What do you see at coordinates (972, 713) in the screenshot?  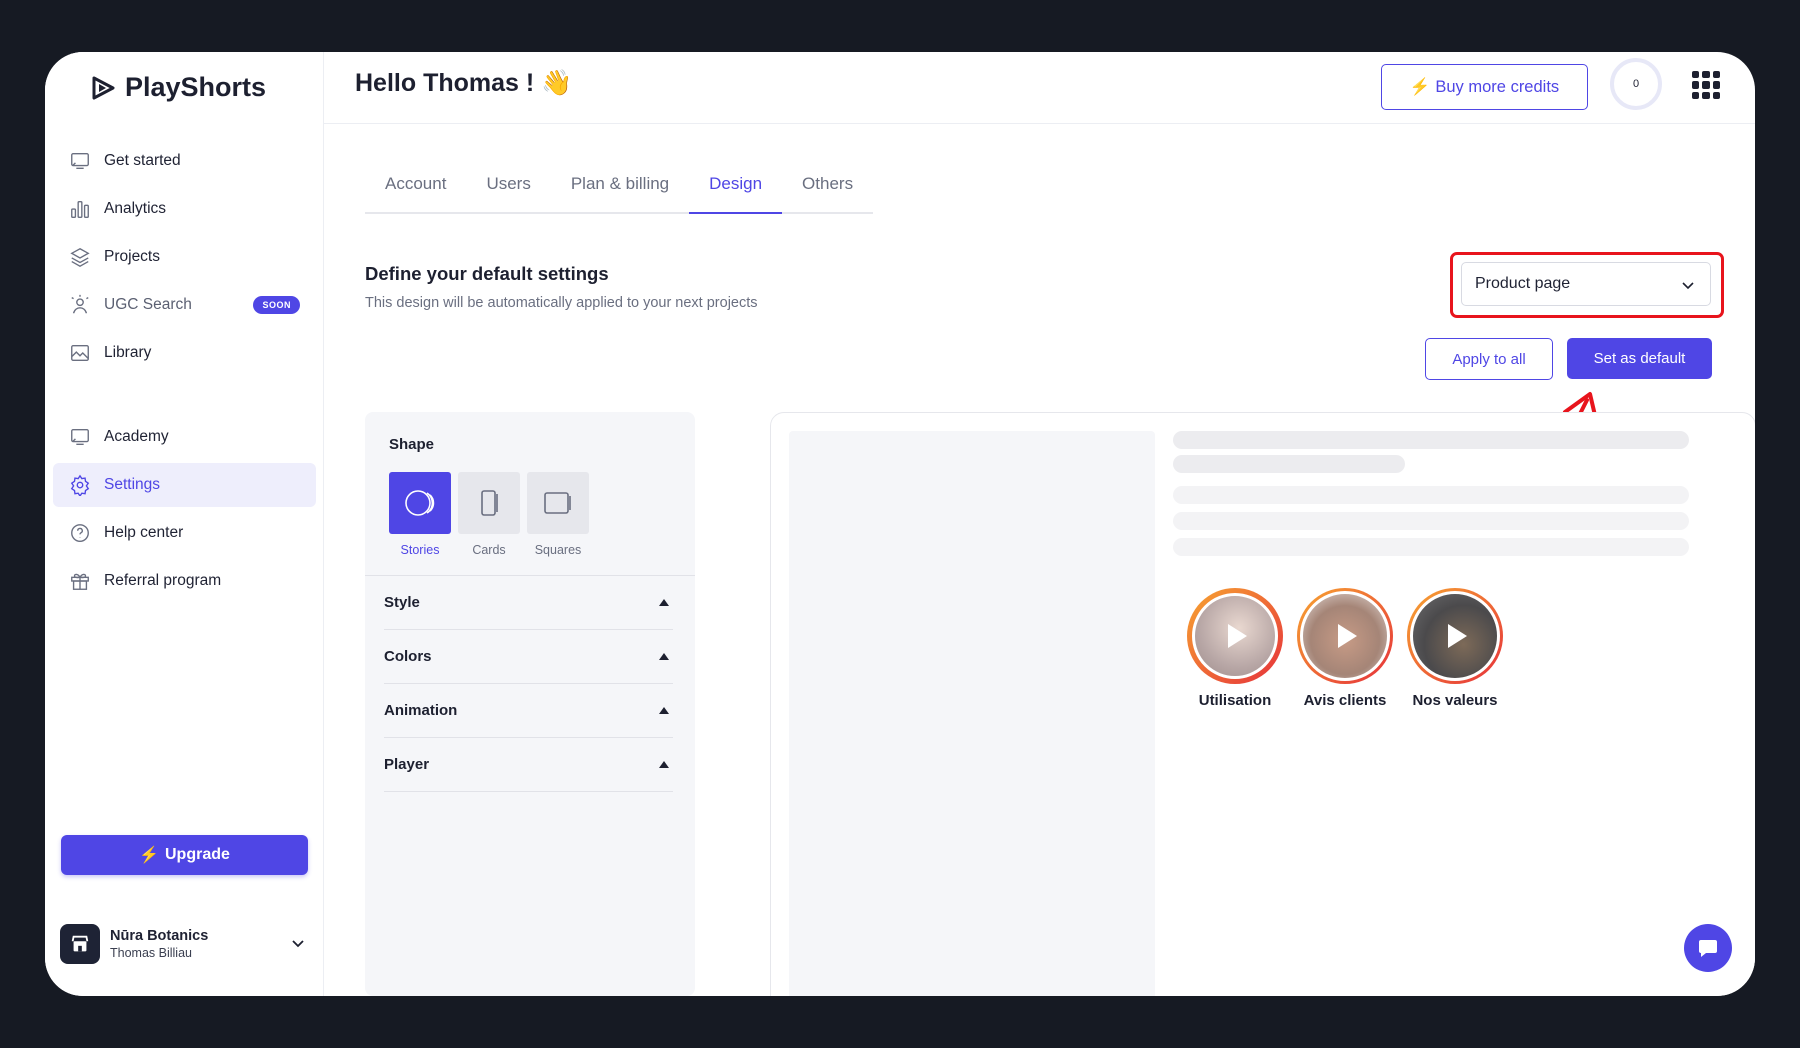 I see `product-image-placeholder` at bounding box center [972, 713].